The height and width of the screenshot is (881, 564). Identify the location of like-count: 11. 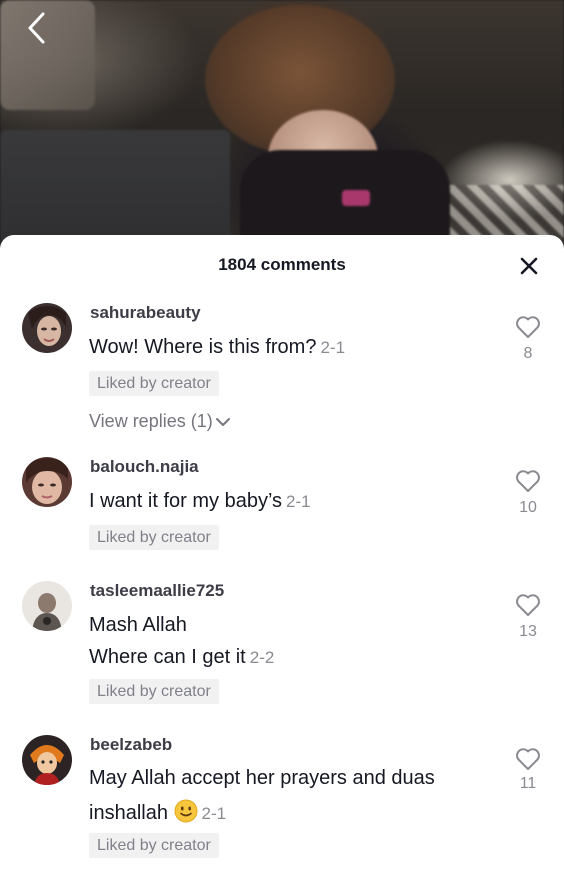
(528, 783).